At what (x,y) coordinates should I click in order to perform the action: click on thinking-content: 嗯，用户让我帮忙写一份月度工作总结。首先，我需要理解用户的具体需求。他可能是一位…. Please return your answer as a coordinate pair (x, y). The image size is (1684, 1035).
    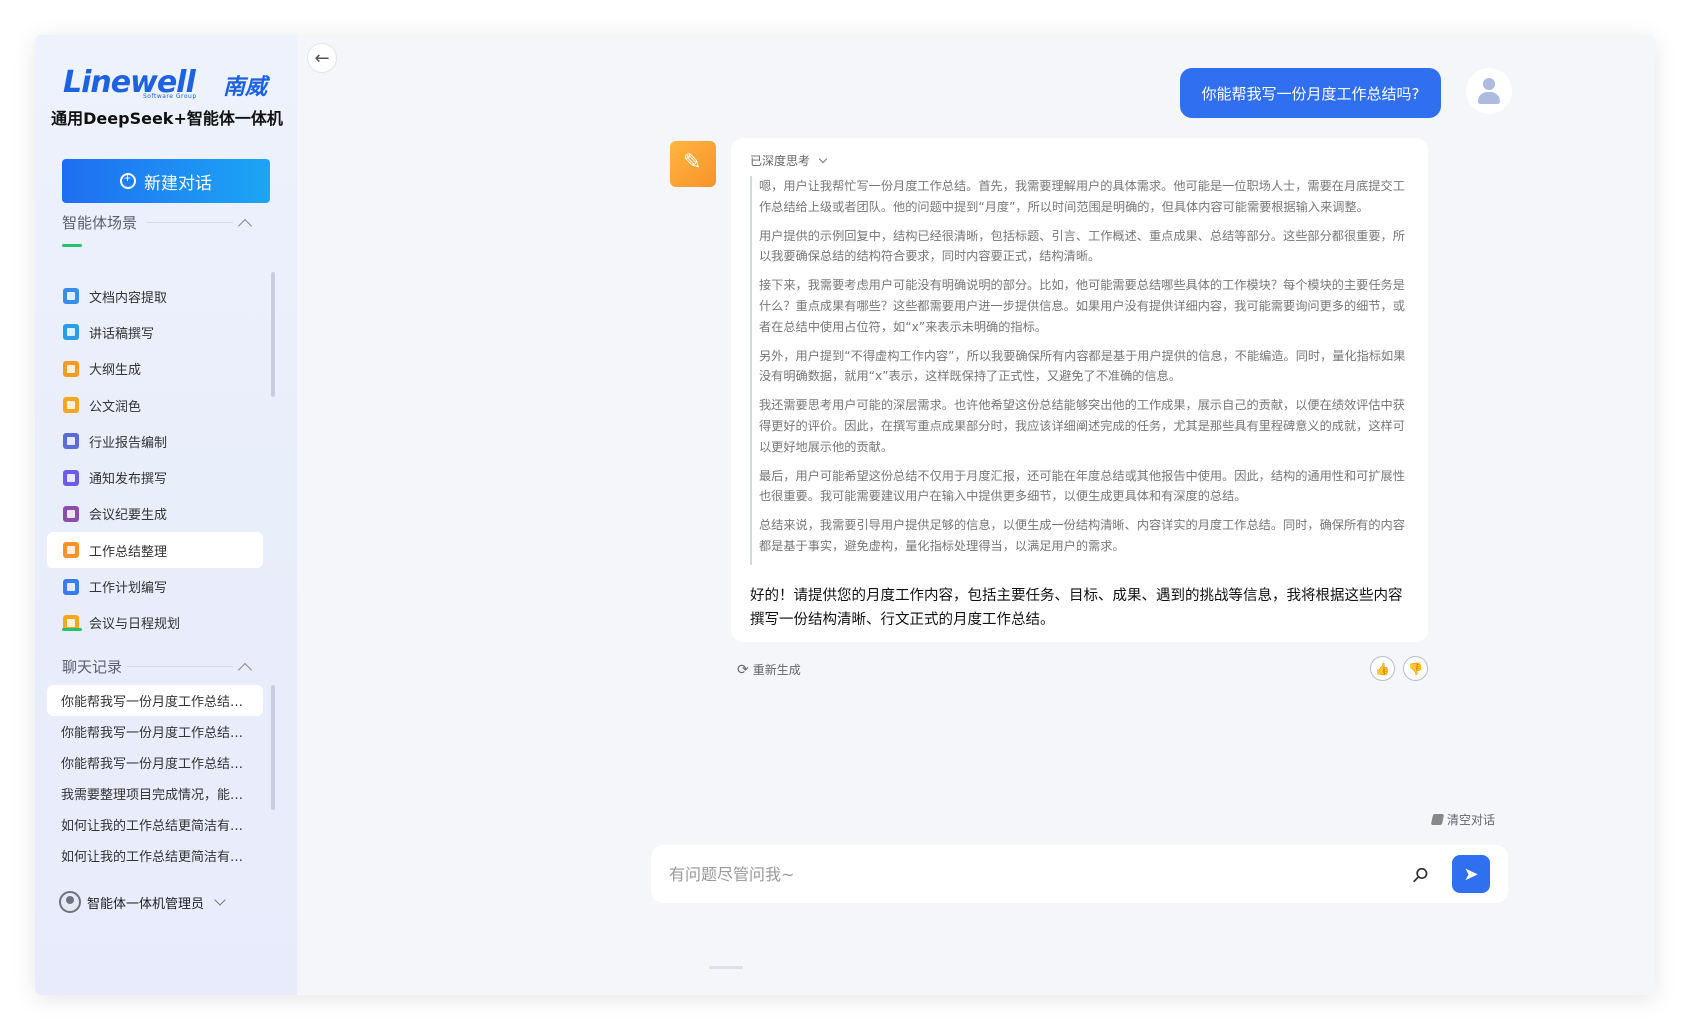
    Looking at the image, I should click on (1081, 370).